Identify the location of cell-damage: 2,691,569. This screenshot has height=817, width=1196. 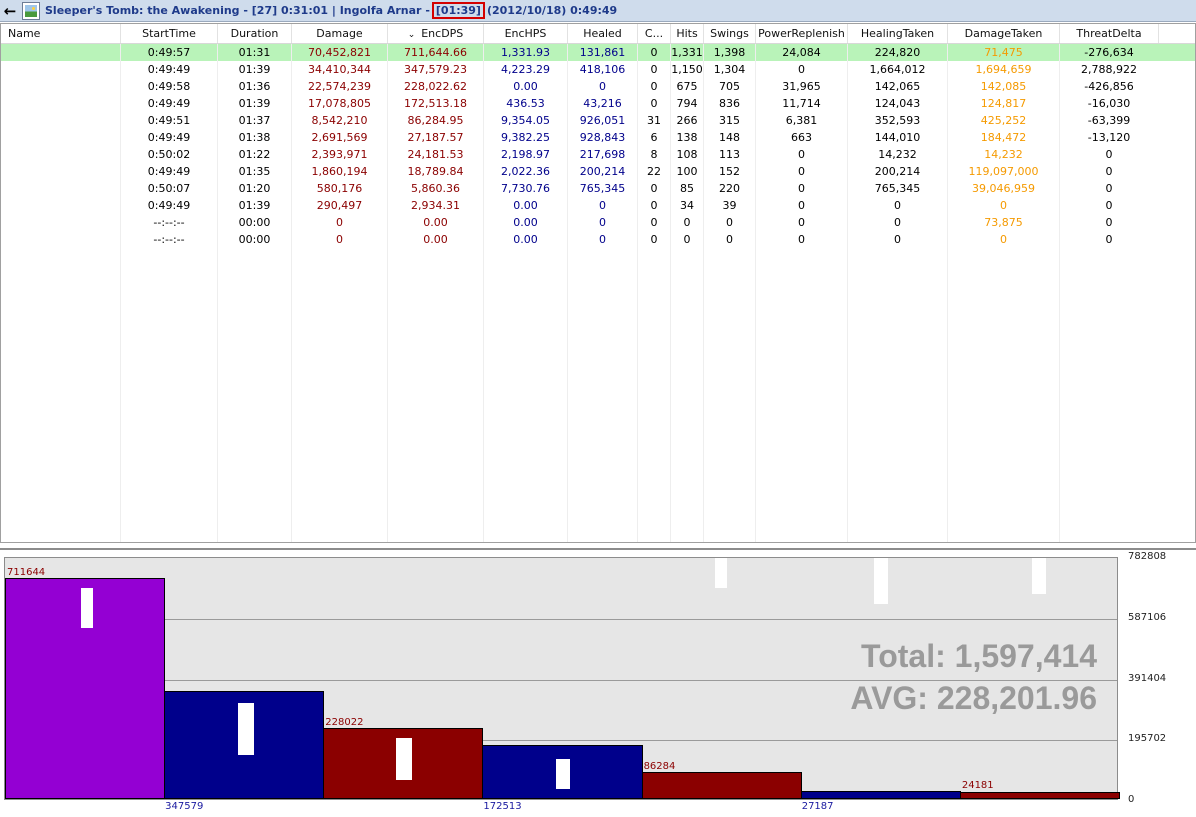
(339, 137).